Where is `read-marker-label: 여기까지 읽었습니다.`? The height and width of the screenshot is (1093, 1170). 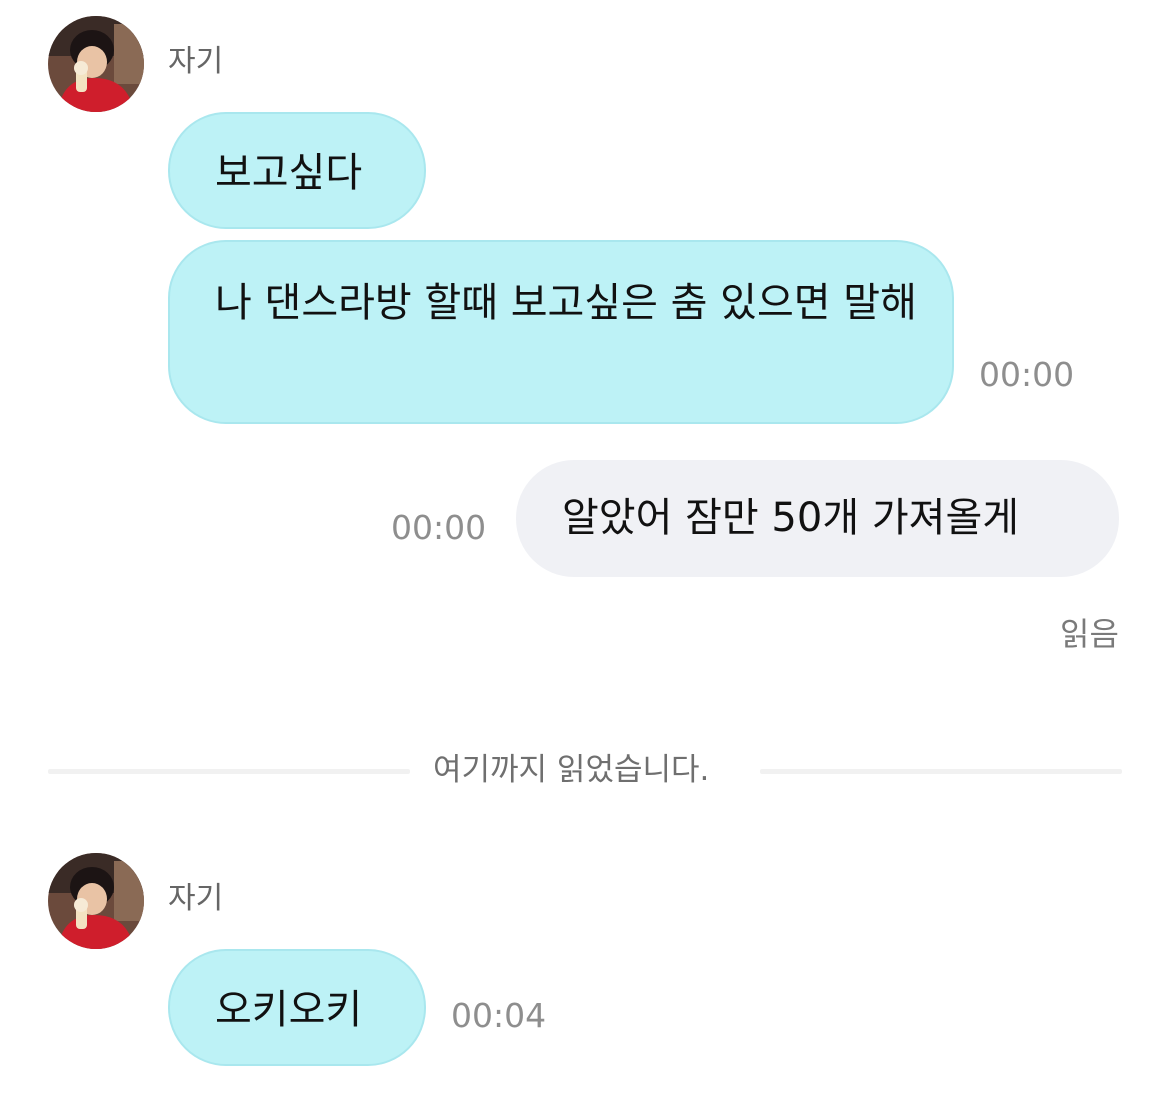 read-marker-label: 여기까지 읽었습니다. is located at coordinates (571, 770).